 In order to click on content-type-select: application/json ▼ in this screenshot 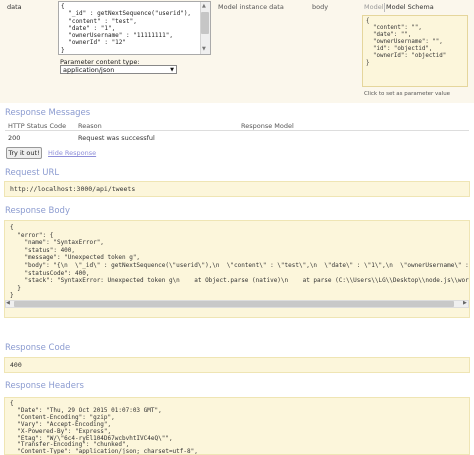, I will do `click(118, 69)`.